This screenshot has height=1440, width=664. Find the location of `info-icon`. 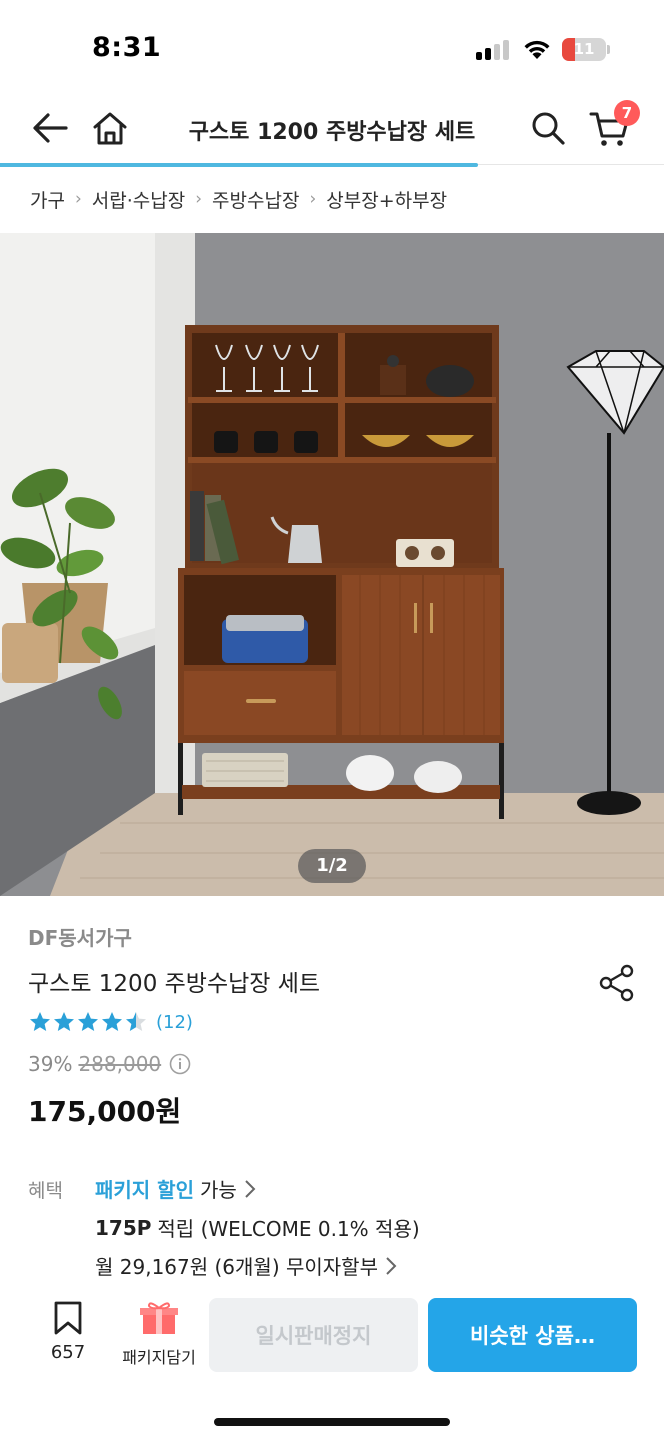

info-icon is located at coordinates (180, 1064).